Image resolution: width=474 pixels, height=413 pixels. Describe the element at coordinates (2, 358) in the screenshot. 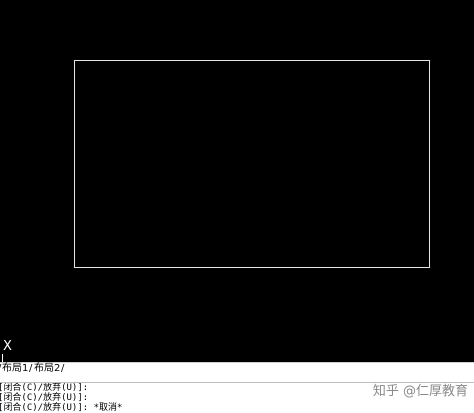

I see `ucs-axis-line` at that location.